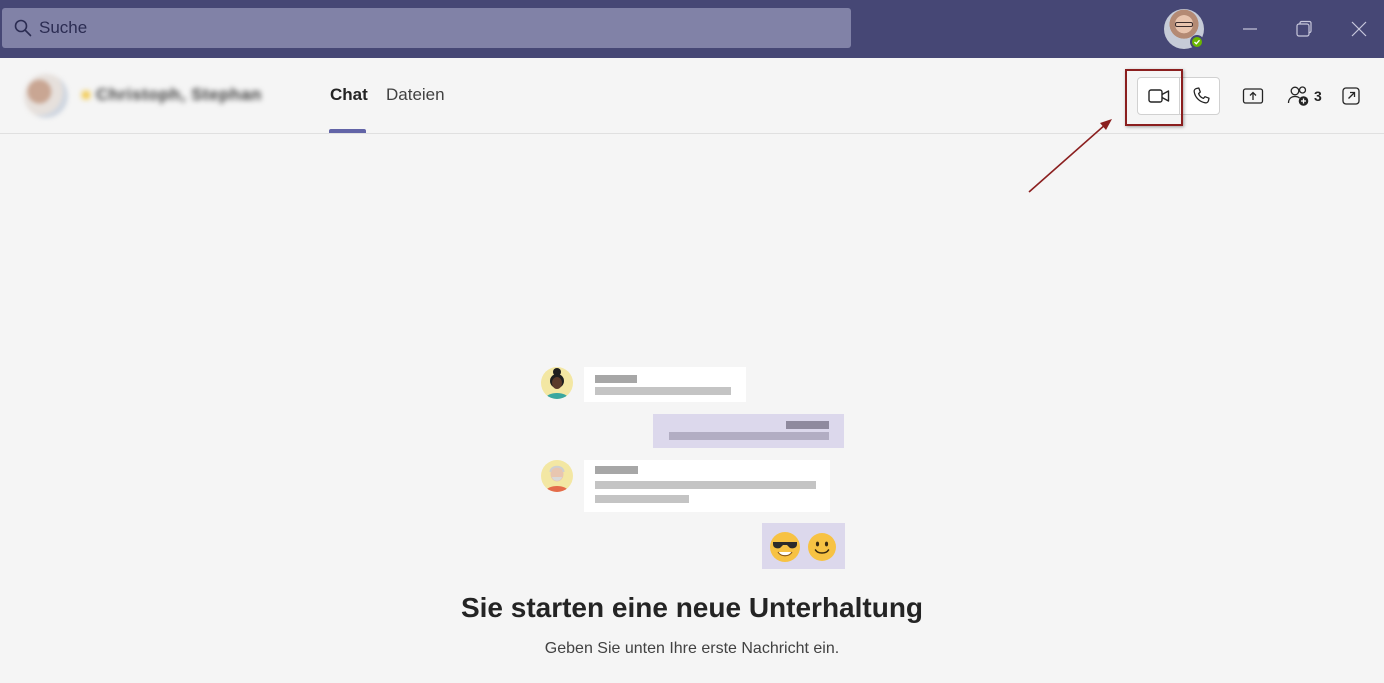 This screenshot has width=1384, height=683. Describe the element at coordinates (557, 476) in the screenshot. I see `illustration-avatar-man` at that location.